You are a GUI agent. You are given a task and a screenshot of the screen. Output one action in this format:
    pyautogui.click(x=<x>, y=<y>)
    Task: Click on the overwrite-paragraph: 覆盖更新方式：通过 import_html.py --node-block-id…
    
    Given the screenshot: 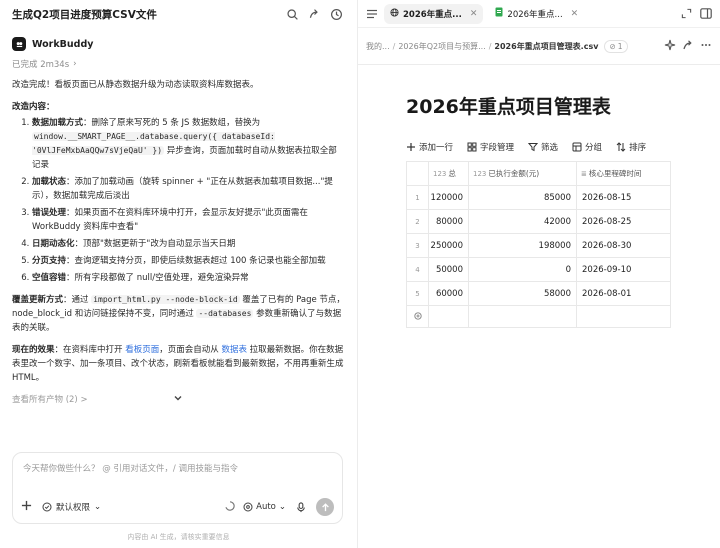 What is the action you would take?
    pyautogui.click(x=178, y=314)
    